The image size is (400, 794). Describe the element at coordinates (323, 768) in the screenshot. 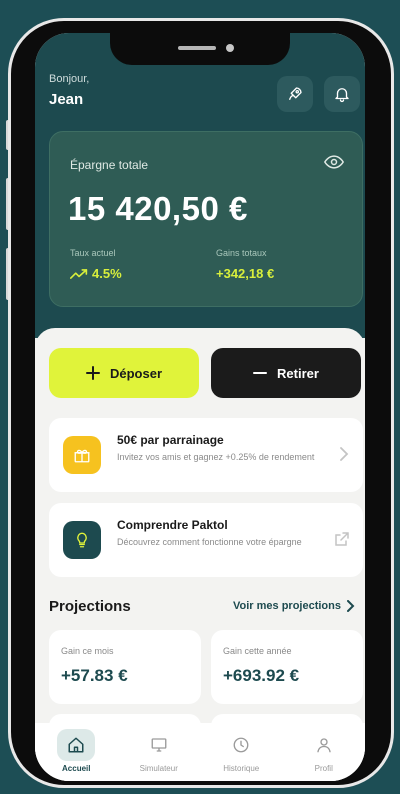

I see `nav-label-profile: Profil` at that location.